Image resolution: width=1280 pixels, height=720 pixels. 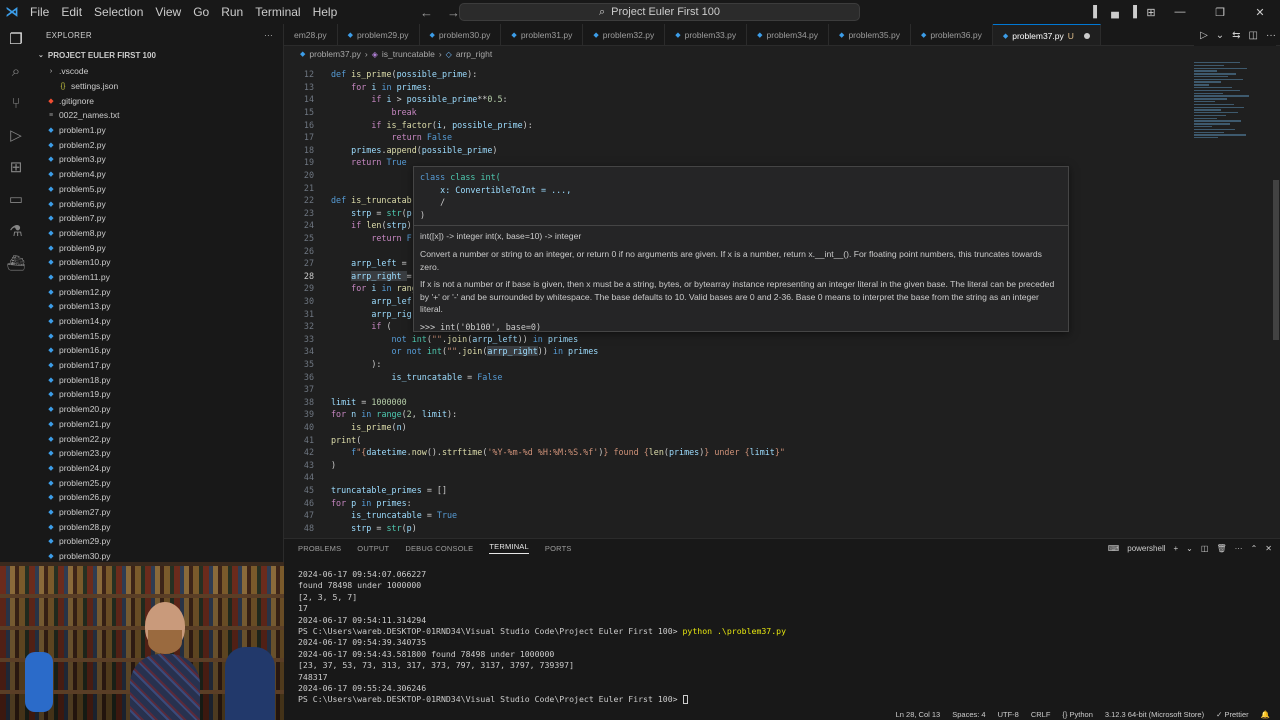 What do you see at coordinates (201, 12) in the screenshot?
I see `menu-go: Go` at bounding box center [201, 12].